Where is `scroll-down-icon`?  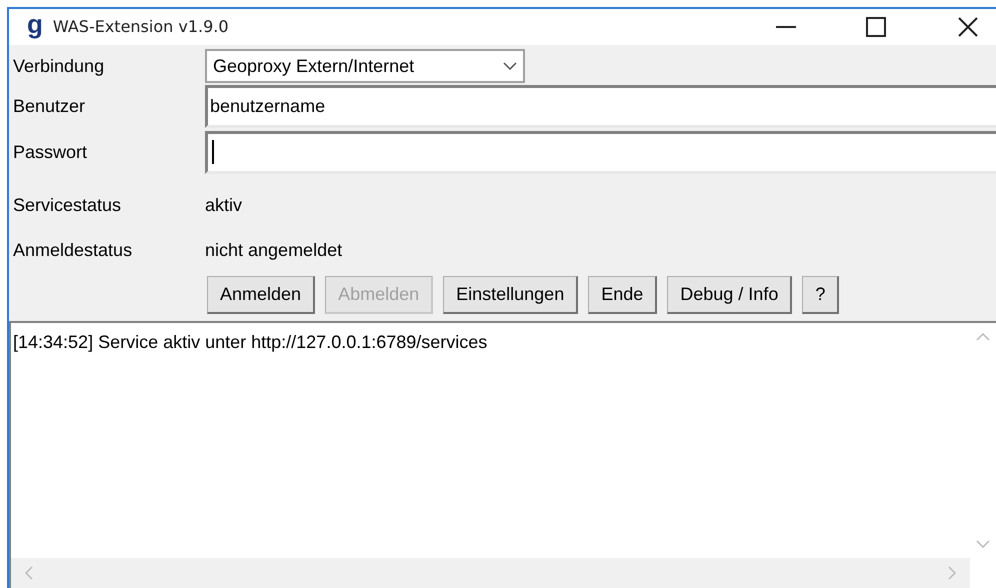 scroll-down-icon is located at coordinates (983, 544).